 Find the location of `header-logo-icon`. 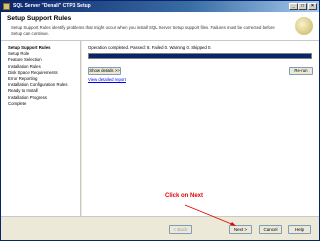

header-logo-icon is located at coordinates (304, 26).